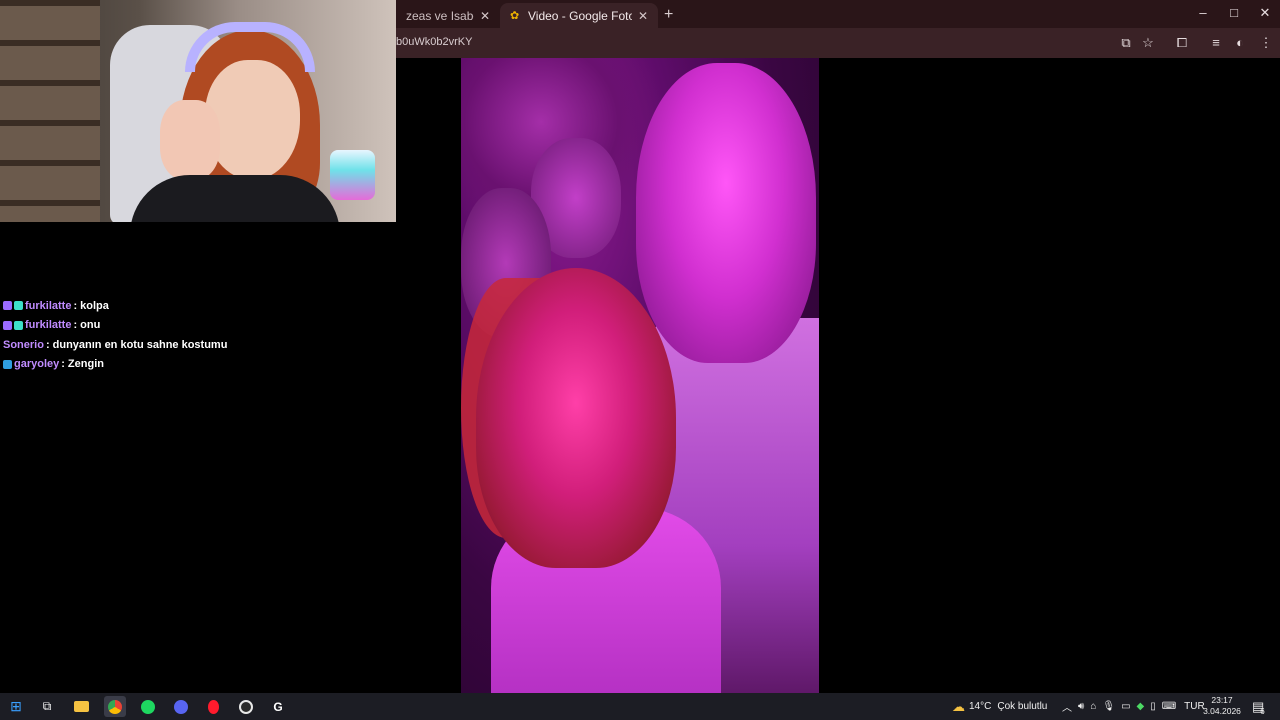 This screenshot has height=720, width=1280. I want to click on close-window-button: ✕, so click(1265, 13).